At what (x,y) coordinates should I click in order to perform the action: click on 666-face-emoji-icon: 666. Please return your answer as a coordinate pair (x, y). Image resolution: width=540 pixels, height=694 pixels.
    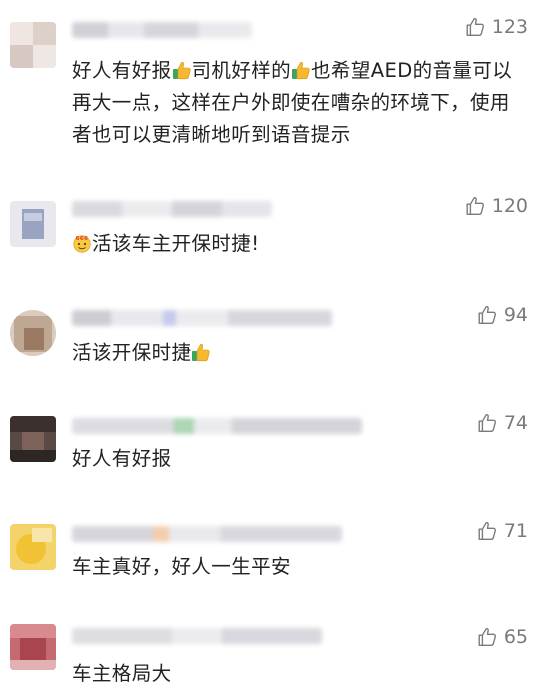
    Looking at the image, I should click on (82, 243).